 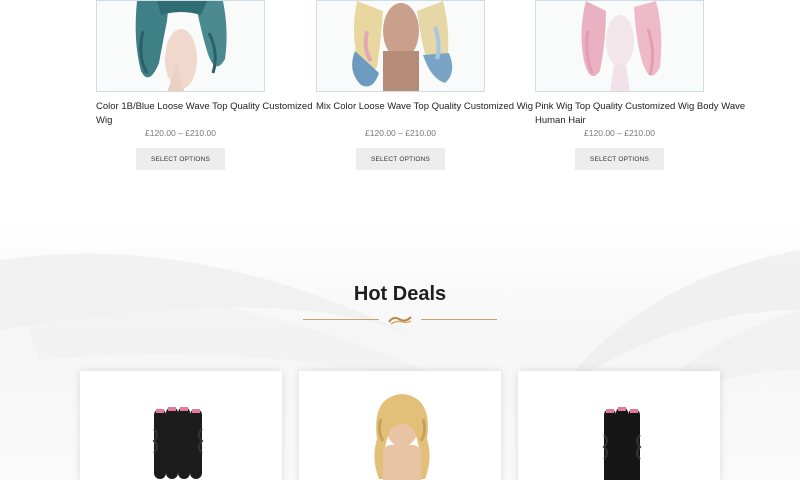 I want to click on title-divider, so click(x=400, y=320).